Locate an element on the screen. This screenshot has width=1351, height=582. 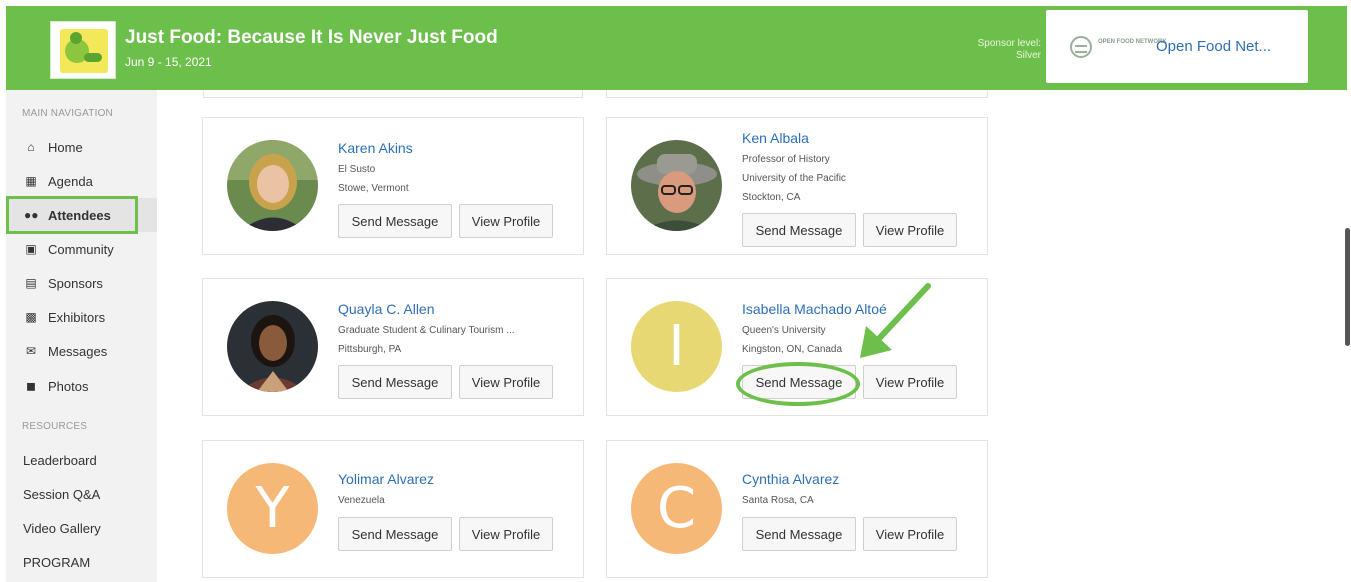
attendee-detail: Kingston, ON, Canada is located at coordinates (792, 349).